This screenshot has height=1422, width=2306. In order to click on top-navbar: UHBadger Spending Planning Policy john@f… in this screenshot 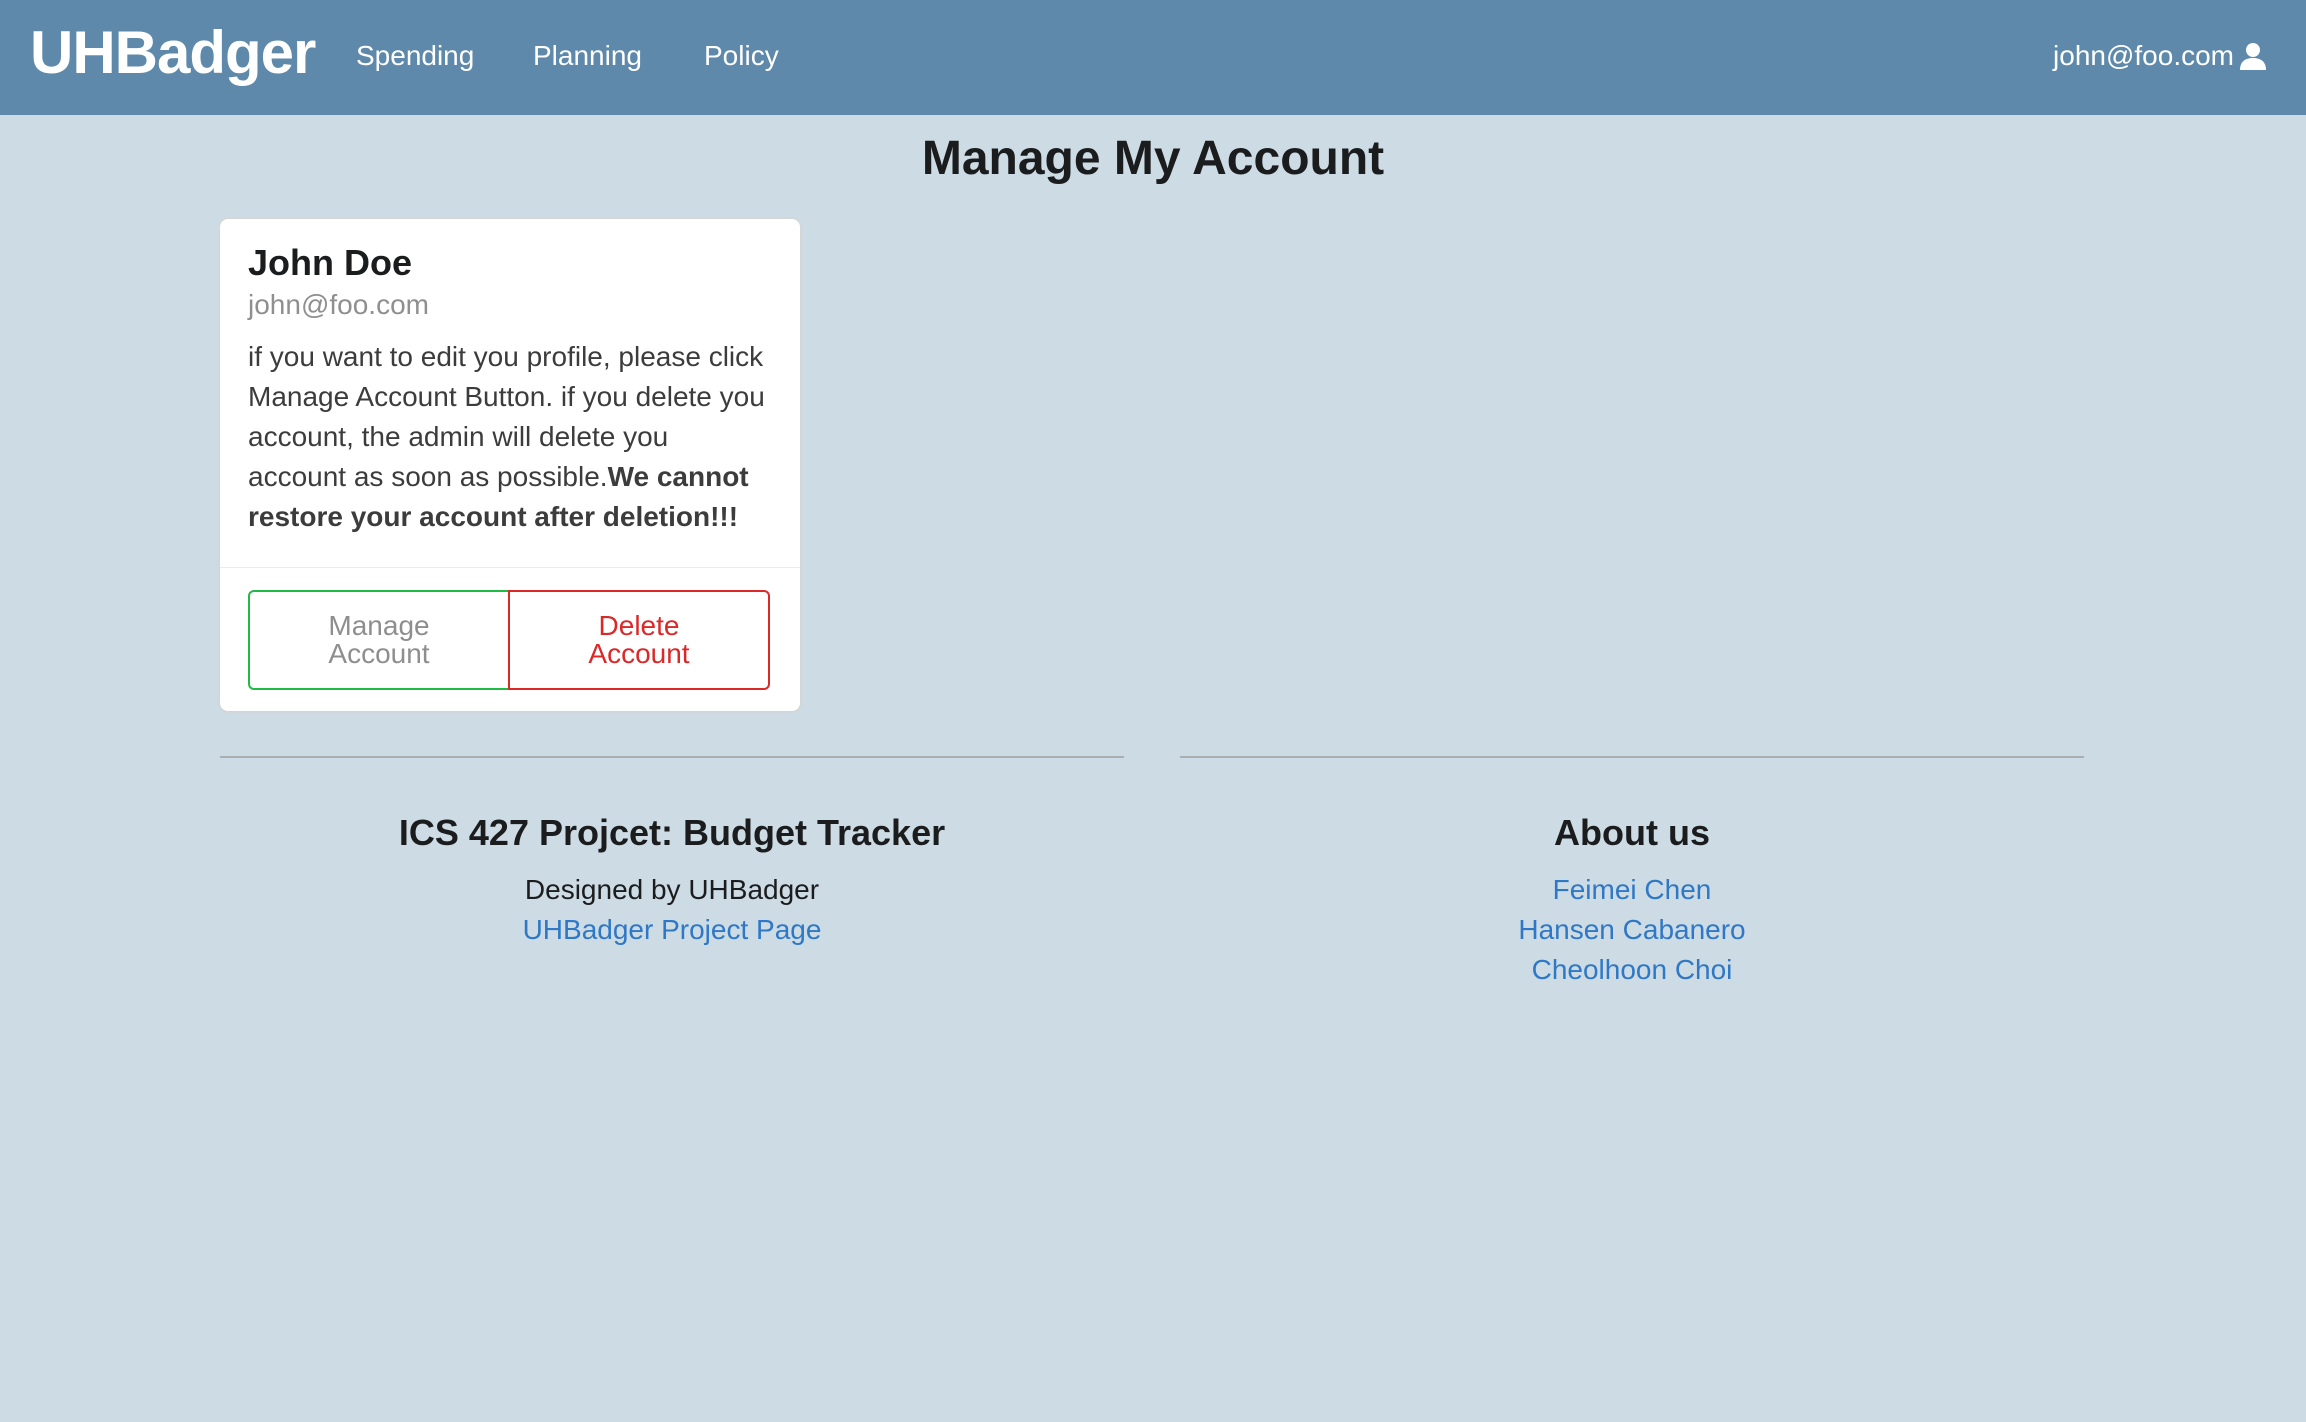, I will do `click(1153, 57)`.